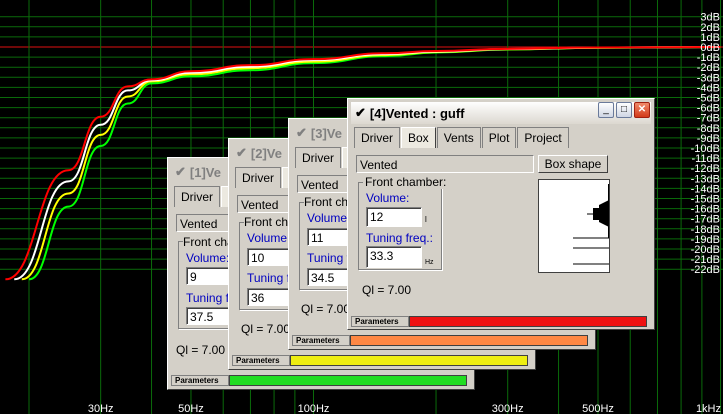 Image resolution: width=723 pixels, height=414 pixels. I want to click on tuning-input: 36, so click(269, 297).